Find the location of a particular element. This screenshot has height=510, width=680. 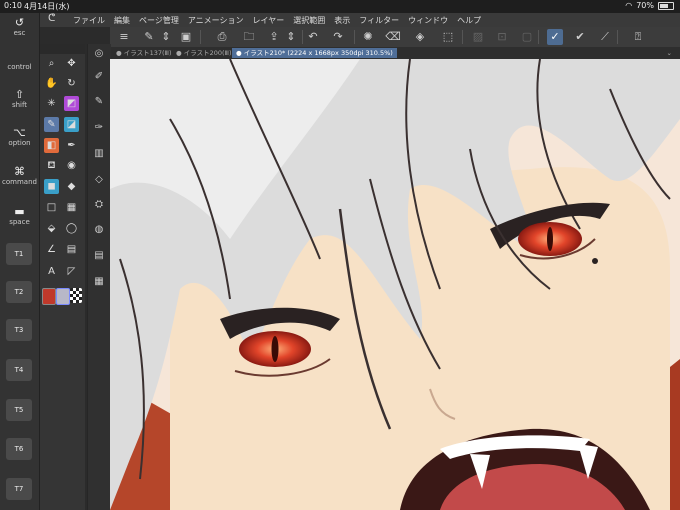

tool-property-icon: ✎ is located at coordinates (99, 102).